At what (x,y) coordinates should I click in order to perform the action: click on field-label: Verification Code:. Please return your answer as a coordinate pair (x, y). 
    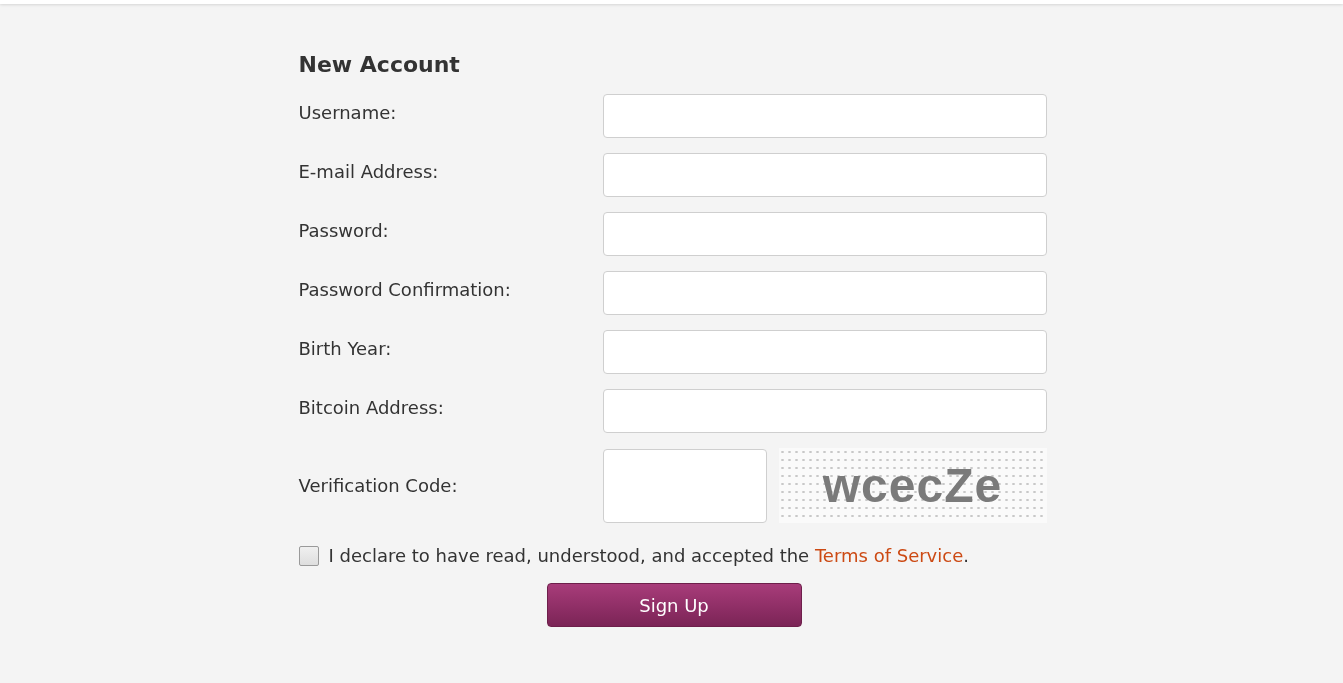
    Looking at the image, I should click on (378, 485).